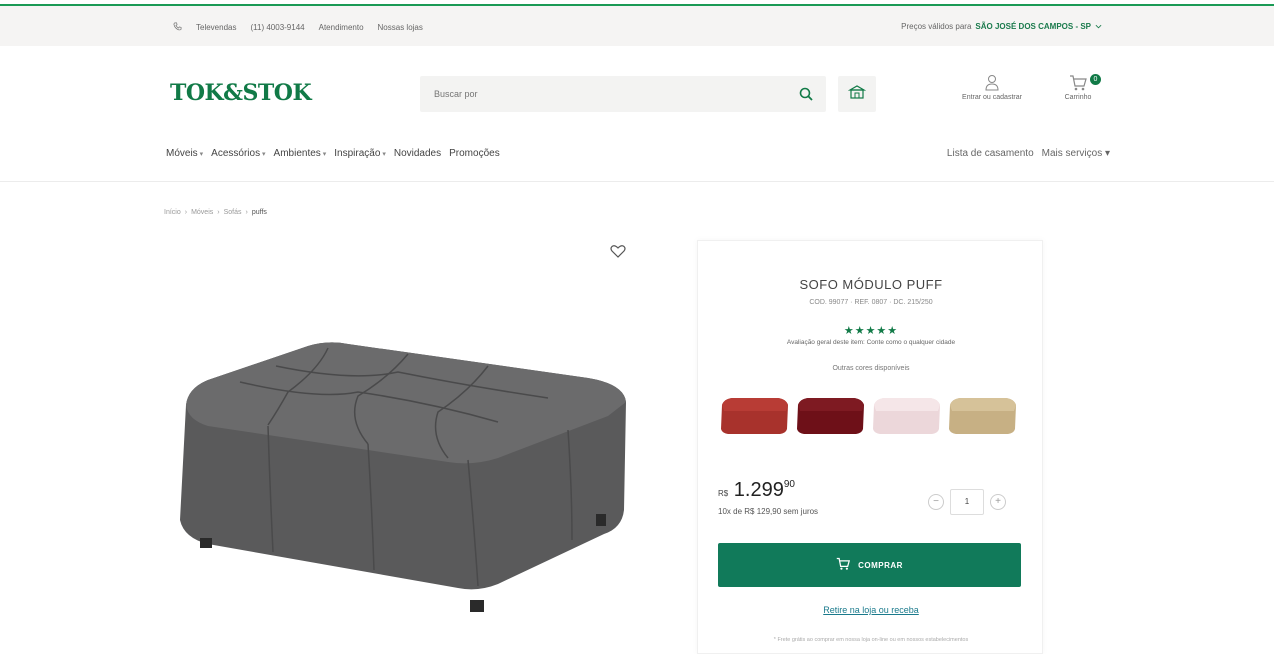  Describe the element at coordinates (259, 212) in the screenshot. I see `breadcrumb-current: puffs` at that location.